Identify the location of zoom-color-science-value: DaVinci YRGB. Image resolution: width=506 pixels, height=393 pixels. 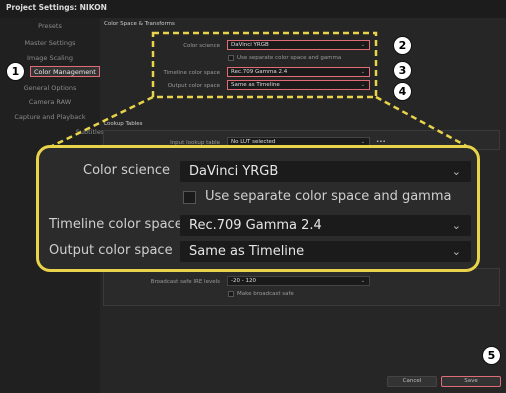
(234, 171).